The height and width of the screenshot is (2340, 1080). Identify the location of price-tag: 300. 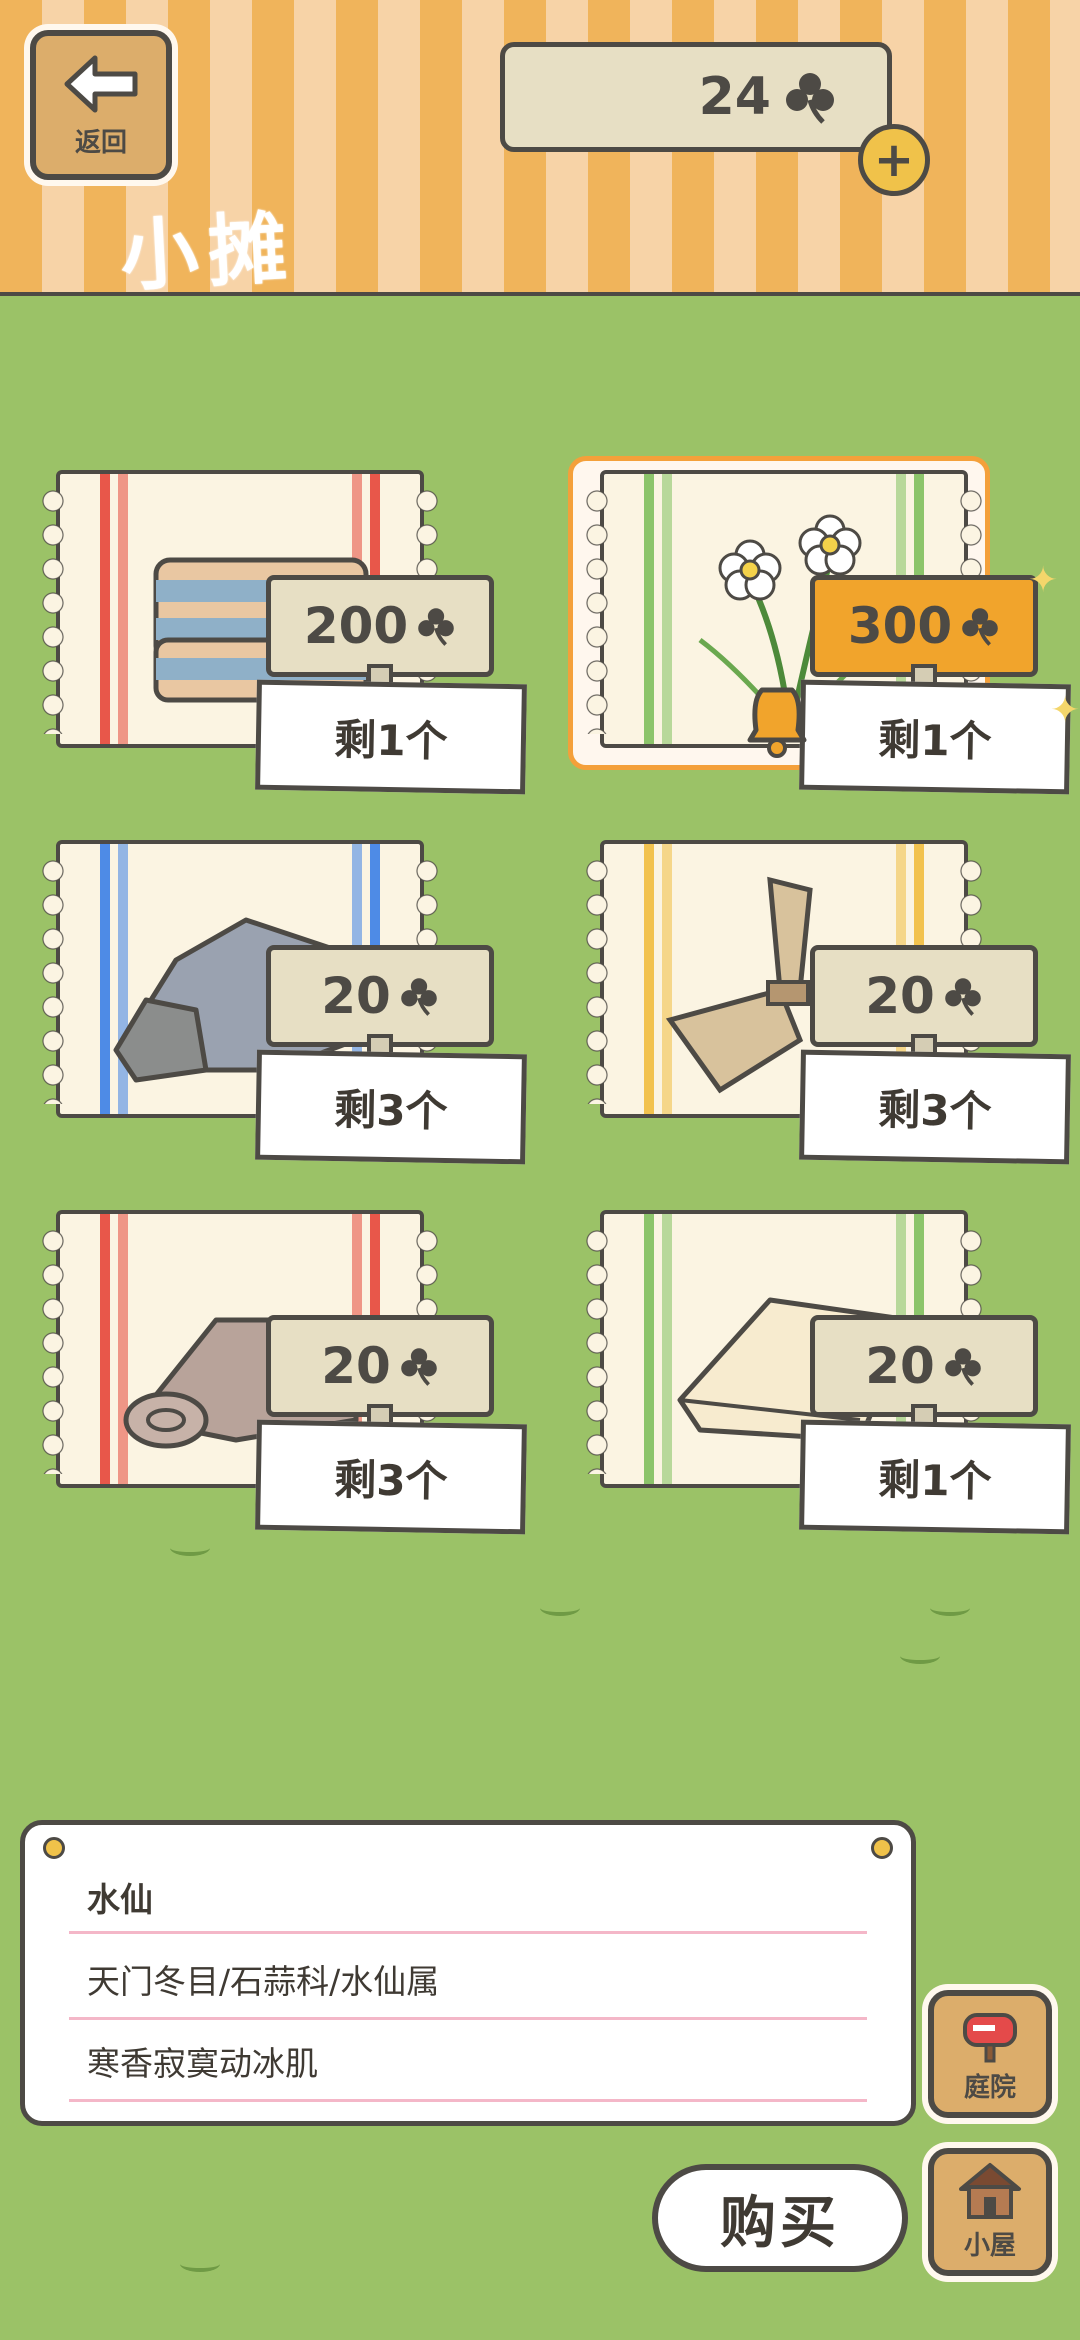
(924, 632).